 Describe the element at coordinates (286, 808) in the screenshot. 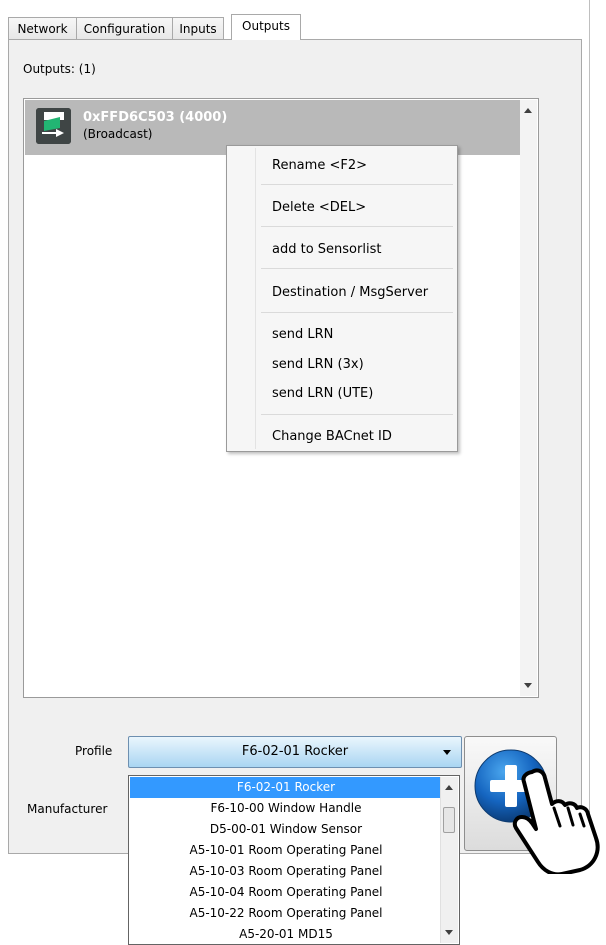

I see `profile-option: F6-10-00 Window Handle` at that location.